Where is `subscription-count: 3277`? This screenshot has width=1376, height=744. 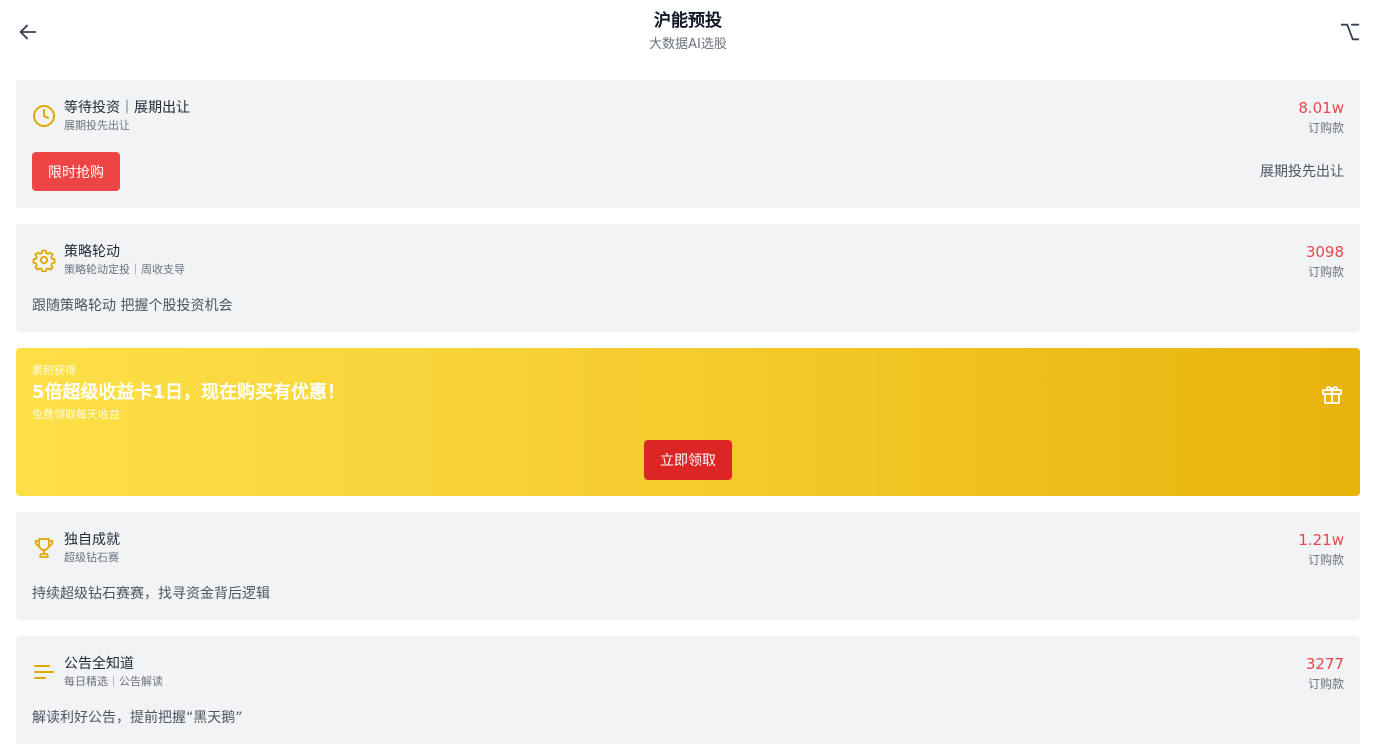 subscription-count: 3277 is located at coordinates (1324, 664).